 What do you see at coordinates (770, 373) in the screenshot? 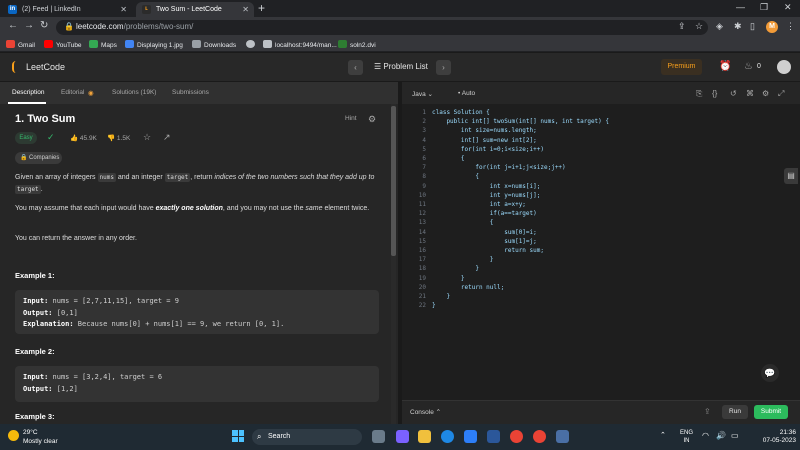
I see `chat-icon: 💬` at bounding box center [770, 373].